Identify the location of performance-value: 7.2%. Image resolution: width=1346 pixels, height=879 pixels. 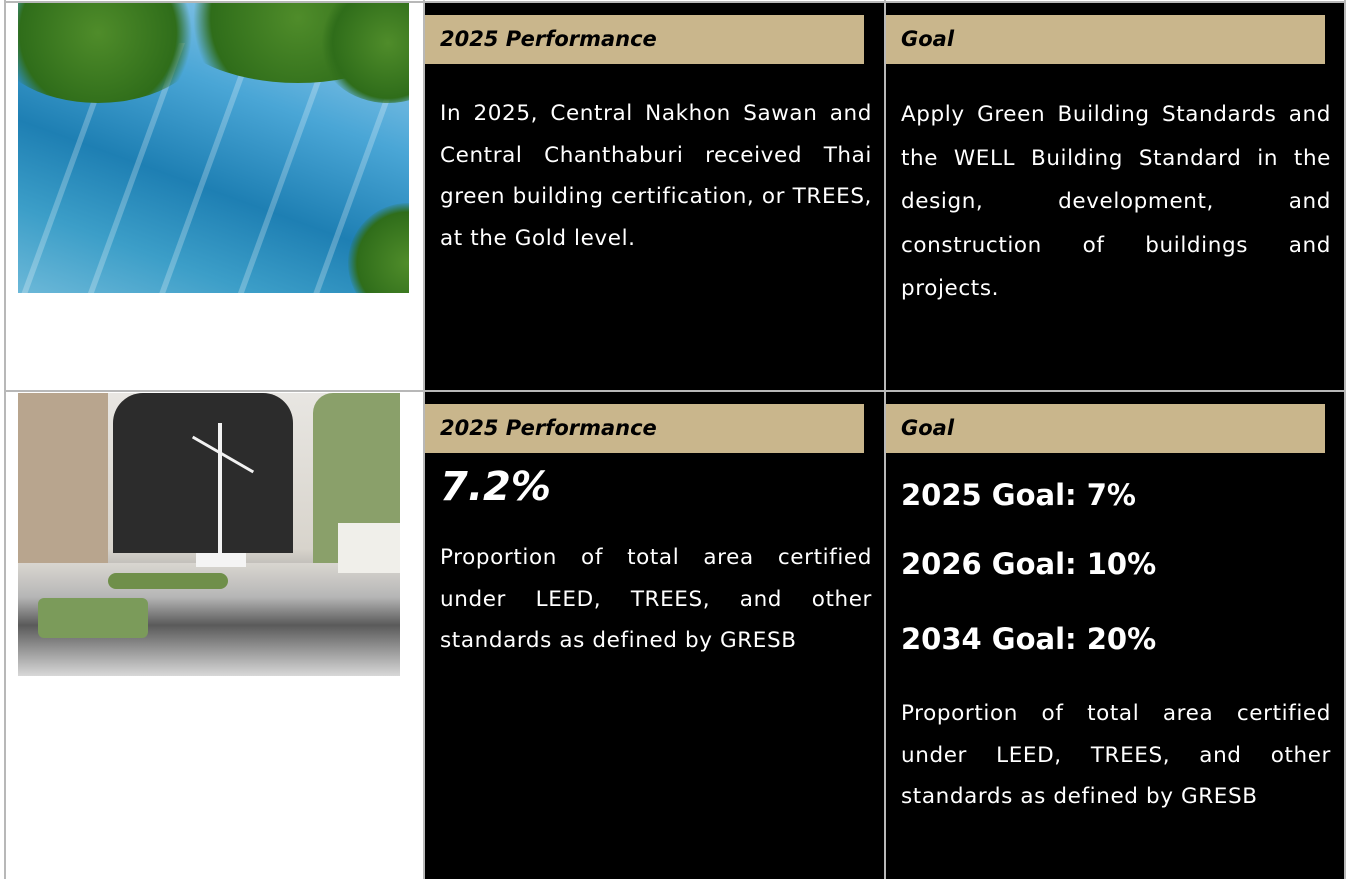
(495, 487).